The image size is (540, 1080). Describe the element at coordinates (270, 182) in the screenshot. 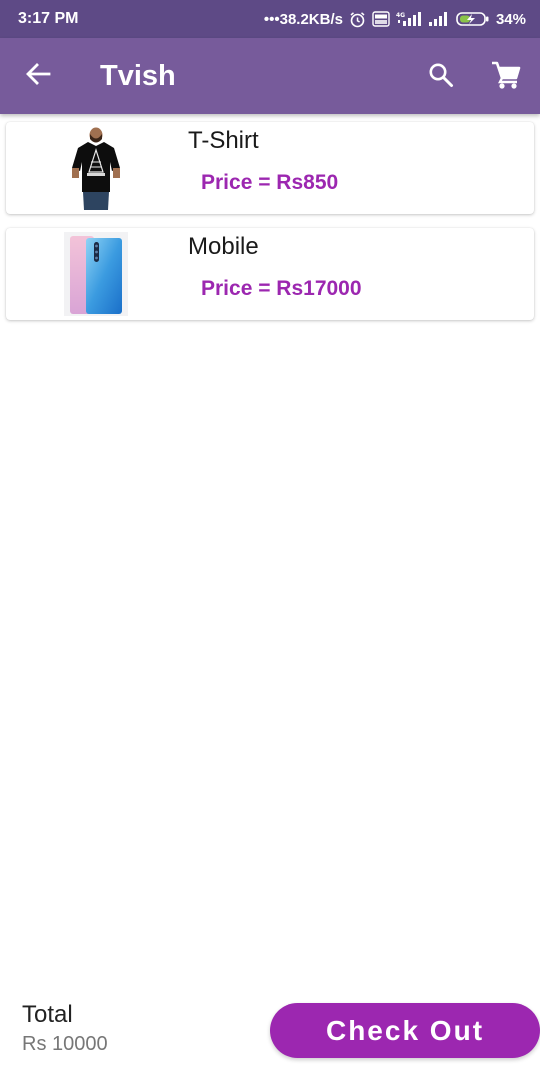

I see `product-price: Price = Rs850` at that location.